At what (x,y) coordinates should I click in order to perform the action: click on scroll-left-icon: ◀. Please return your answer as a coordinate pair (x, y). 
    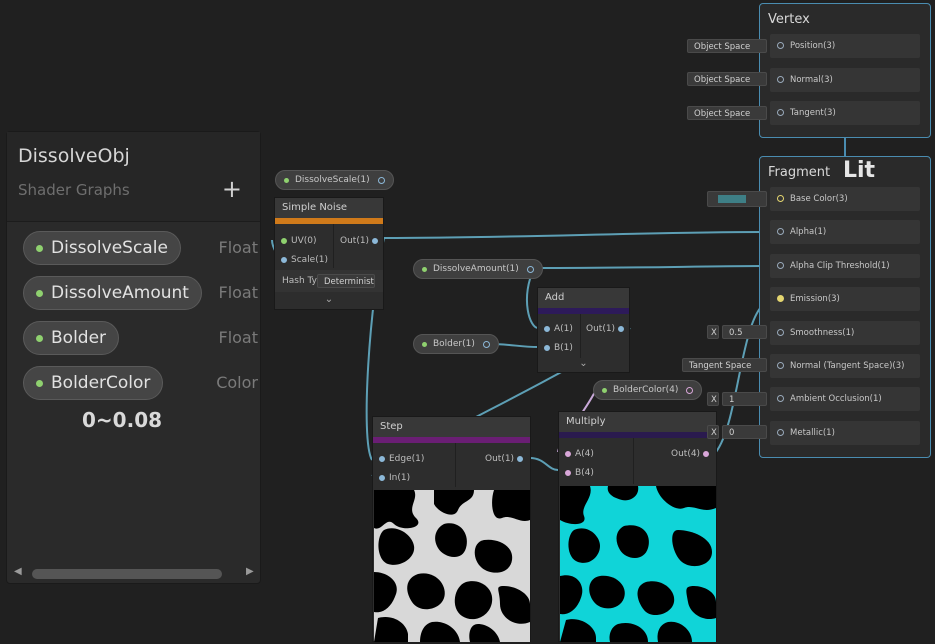
    Looking at the image, I should click on (18, 571).